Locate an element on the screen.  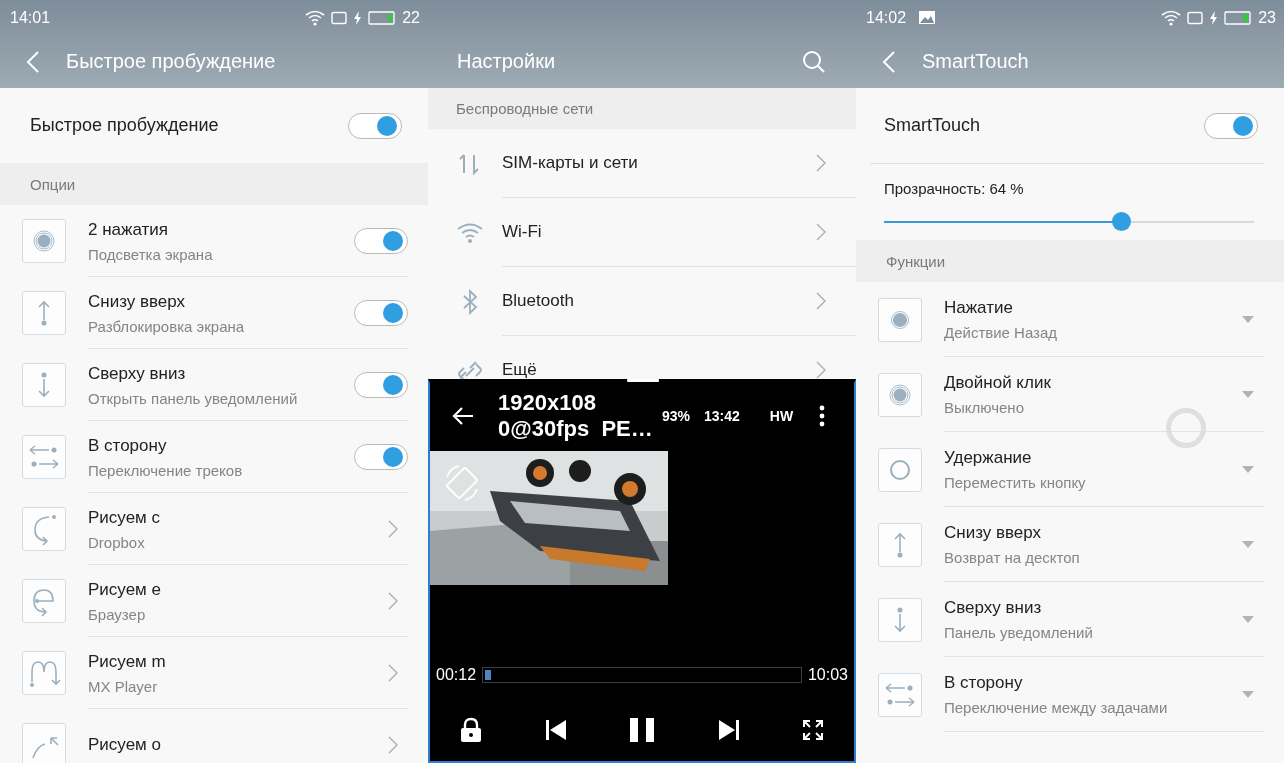
screen-title: Настройки is located at coordinates (506, 61).